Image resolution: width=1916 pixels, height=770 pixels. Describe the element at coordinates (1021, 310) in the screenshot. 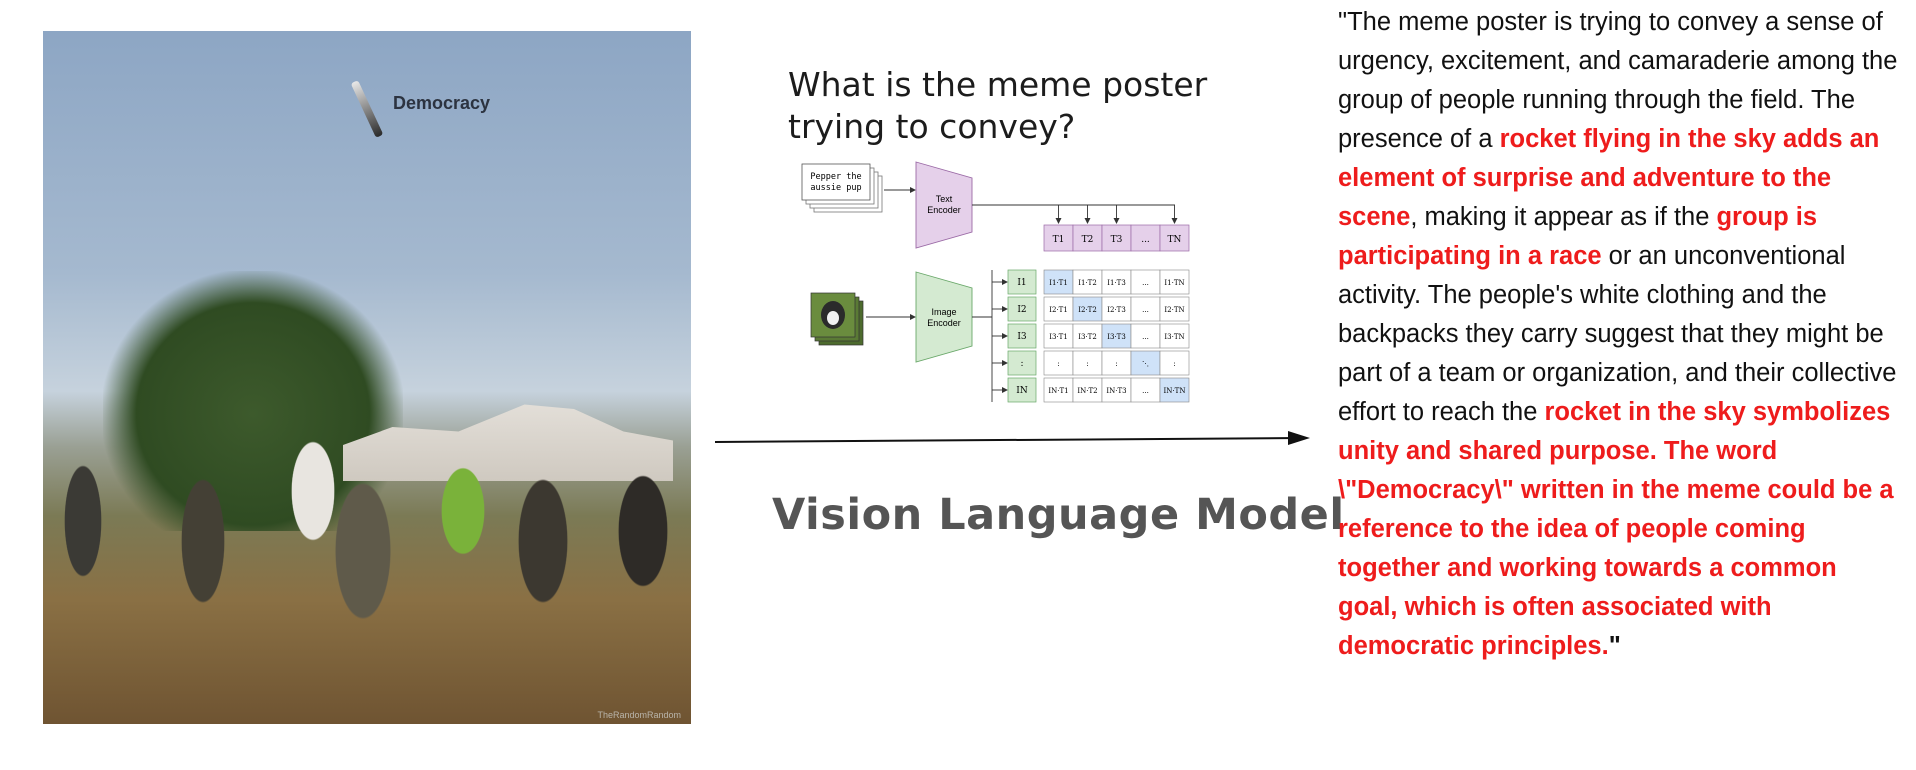

I see `image-token-label: I2` at that location.